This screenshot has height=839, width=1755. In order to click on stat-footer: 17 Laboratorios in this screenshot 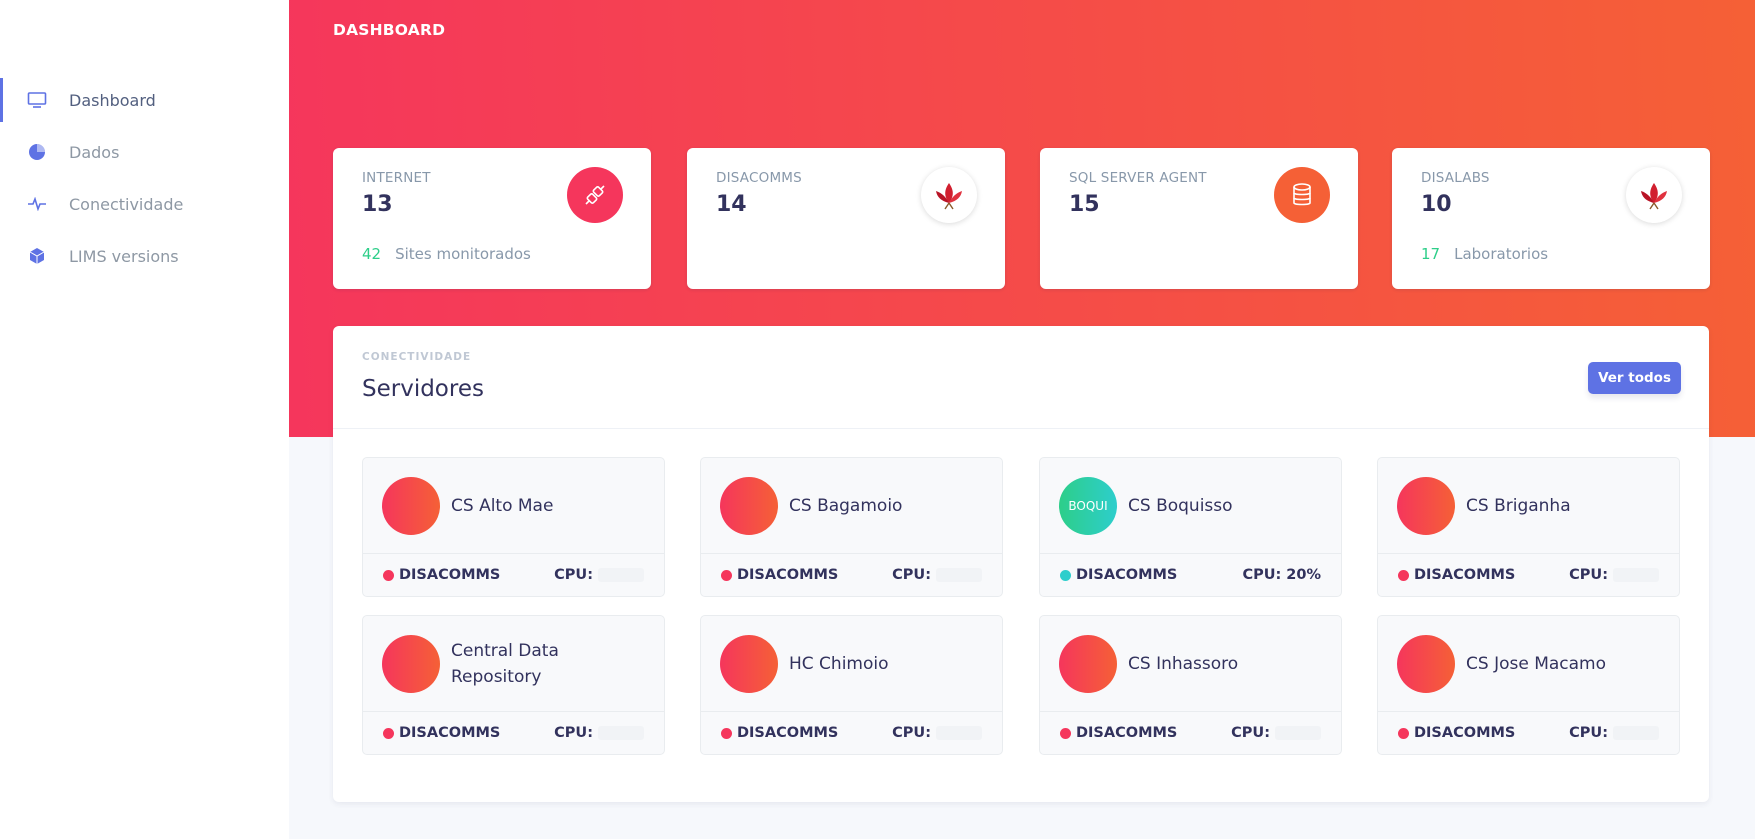, I will do `click(1484, 254)`.